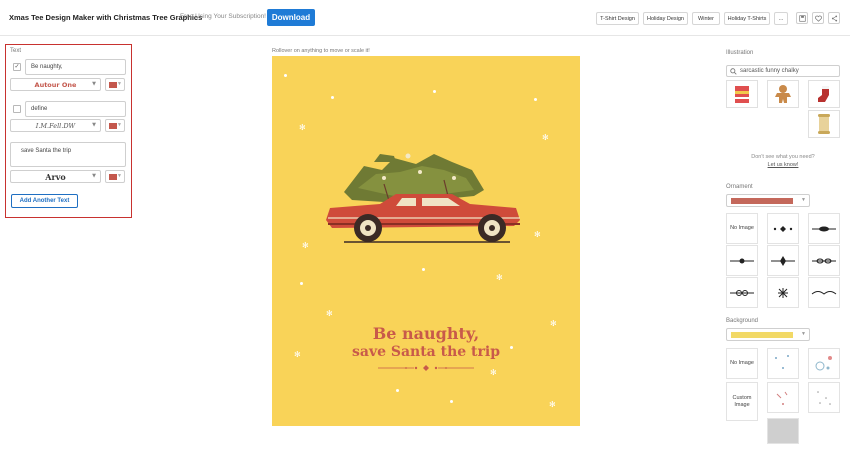 This screenshot has width=850, height=453. Describe the element at coordinates (423, 198) in the screenshot. I see `car-with-tree-illustration` at that location.